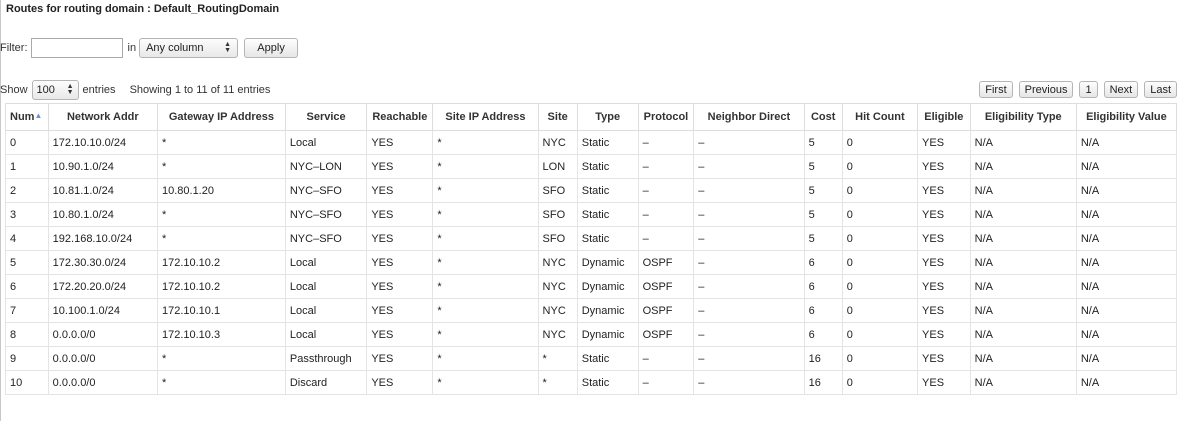 This screenshot has height=421, width=1177. Describe the element at coordinates (27, 142) in the screenshot. I see `cell-num: 0` at that location.